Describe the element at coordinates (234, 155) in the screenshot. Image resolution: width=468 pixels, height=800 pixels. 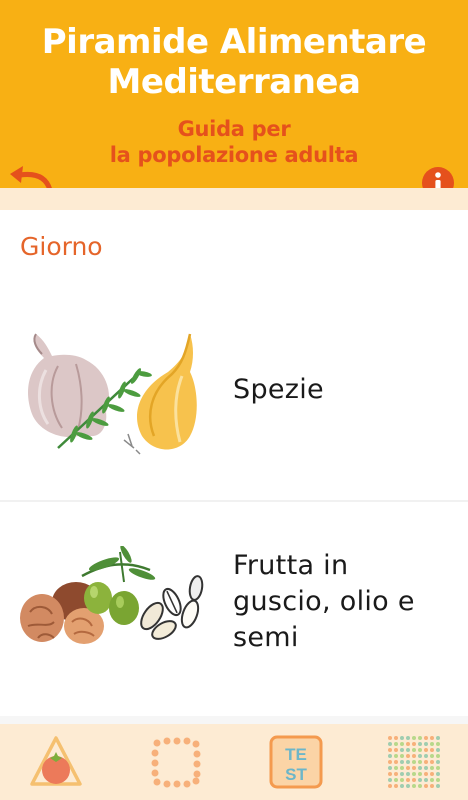
I see `app-subtitle-line-2: la popolazione adulta` at that location.